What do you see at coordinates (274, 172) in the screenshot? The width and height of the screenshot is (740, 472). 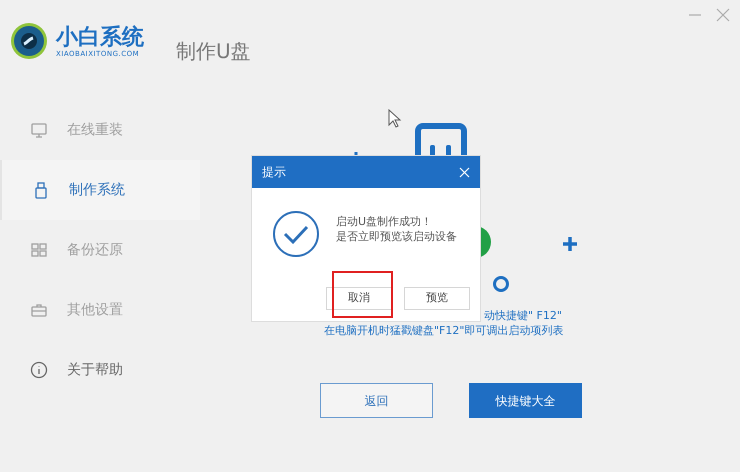 I see `dialog-title: 提示` at bounding box center [274, 172].